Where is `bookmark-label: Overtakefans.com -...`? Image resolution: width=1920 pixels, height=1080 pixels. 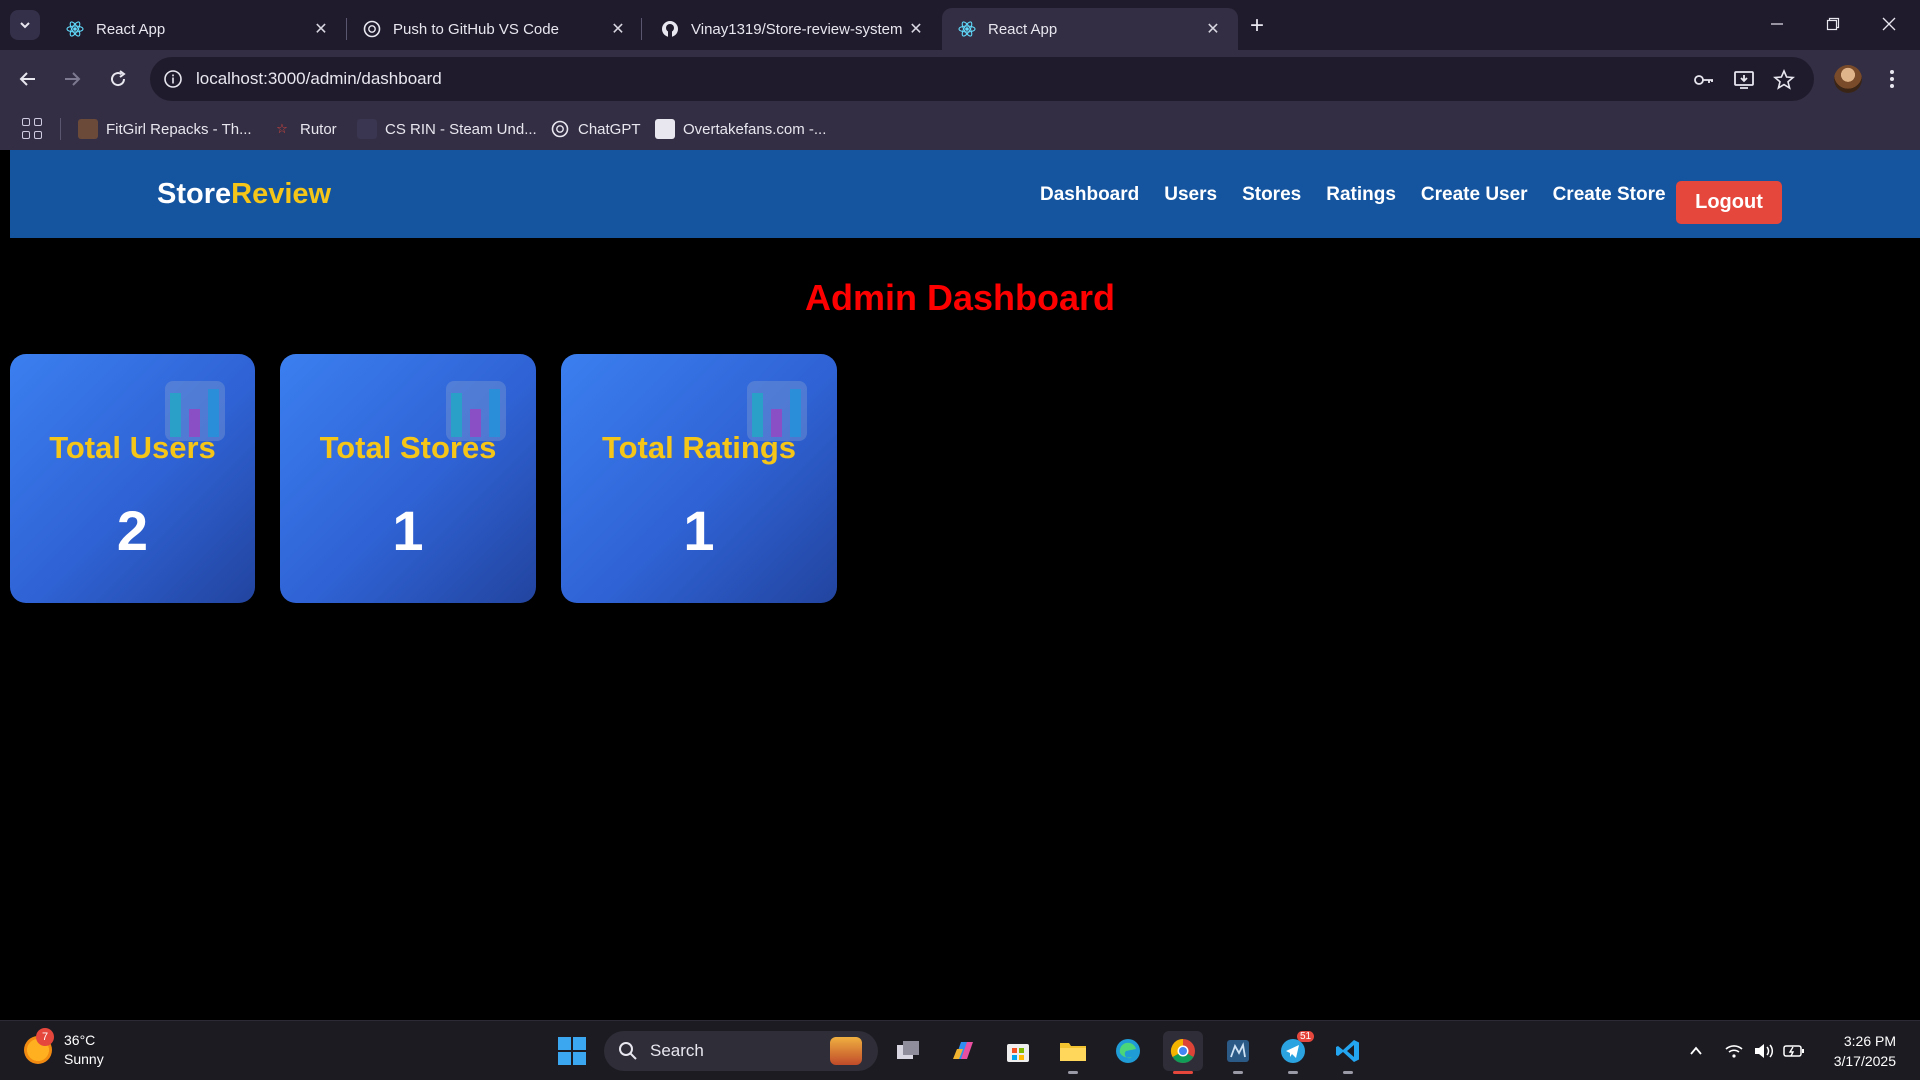 bookmark-label: Overtakefans.com -... is located at coordinates (755, 129).